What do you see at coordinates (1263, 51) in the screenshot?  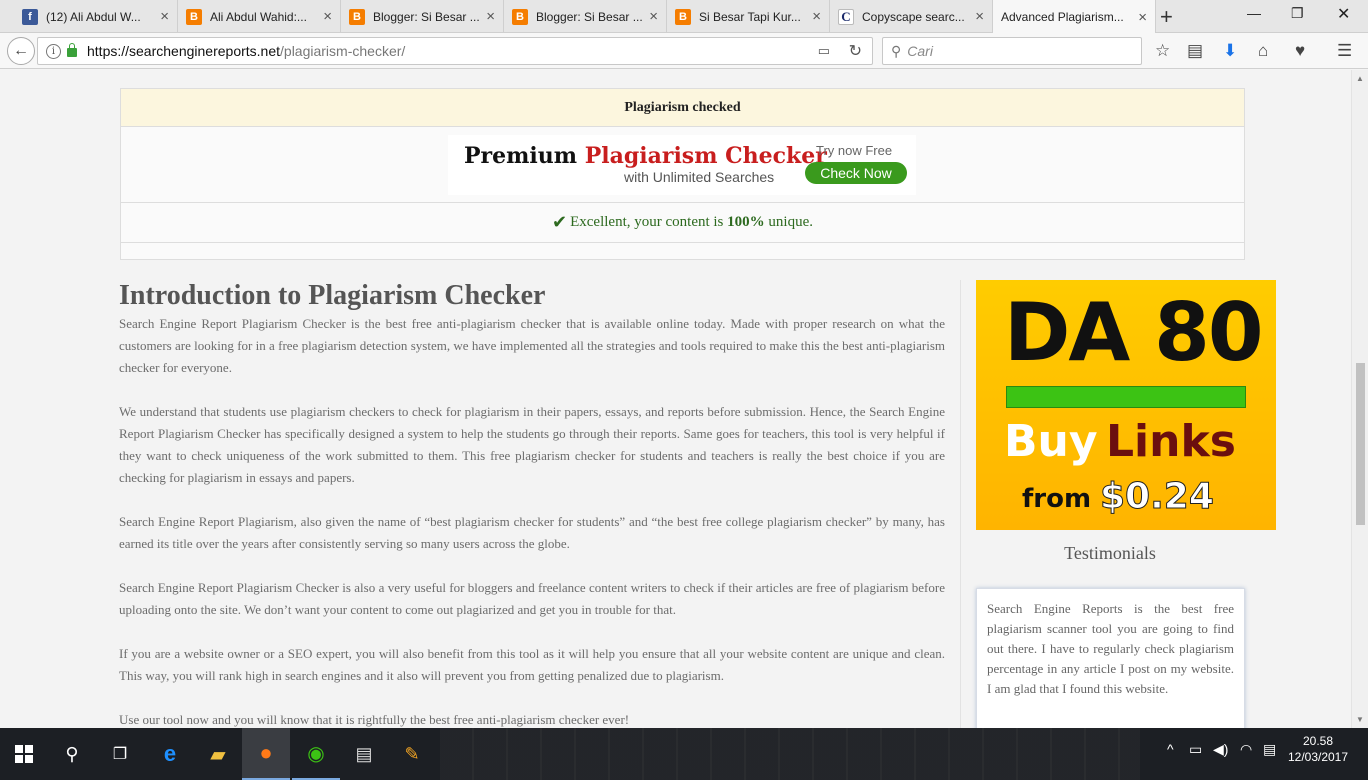 I see `home-icon: ⌂` at bounding box center [1263, 51].